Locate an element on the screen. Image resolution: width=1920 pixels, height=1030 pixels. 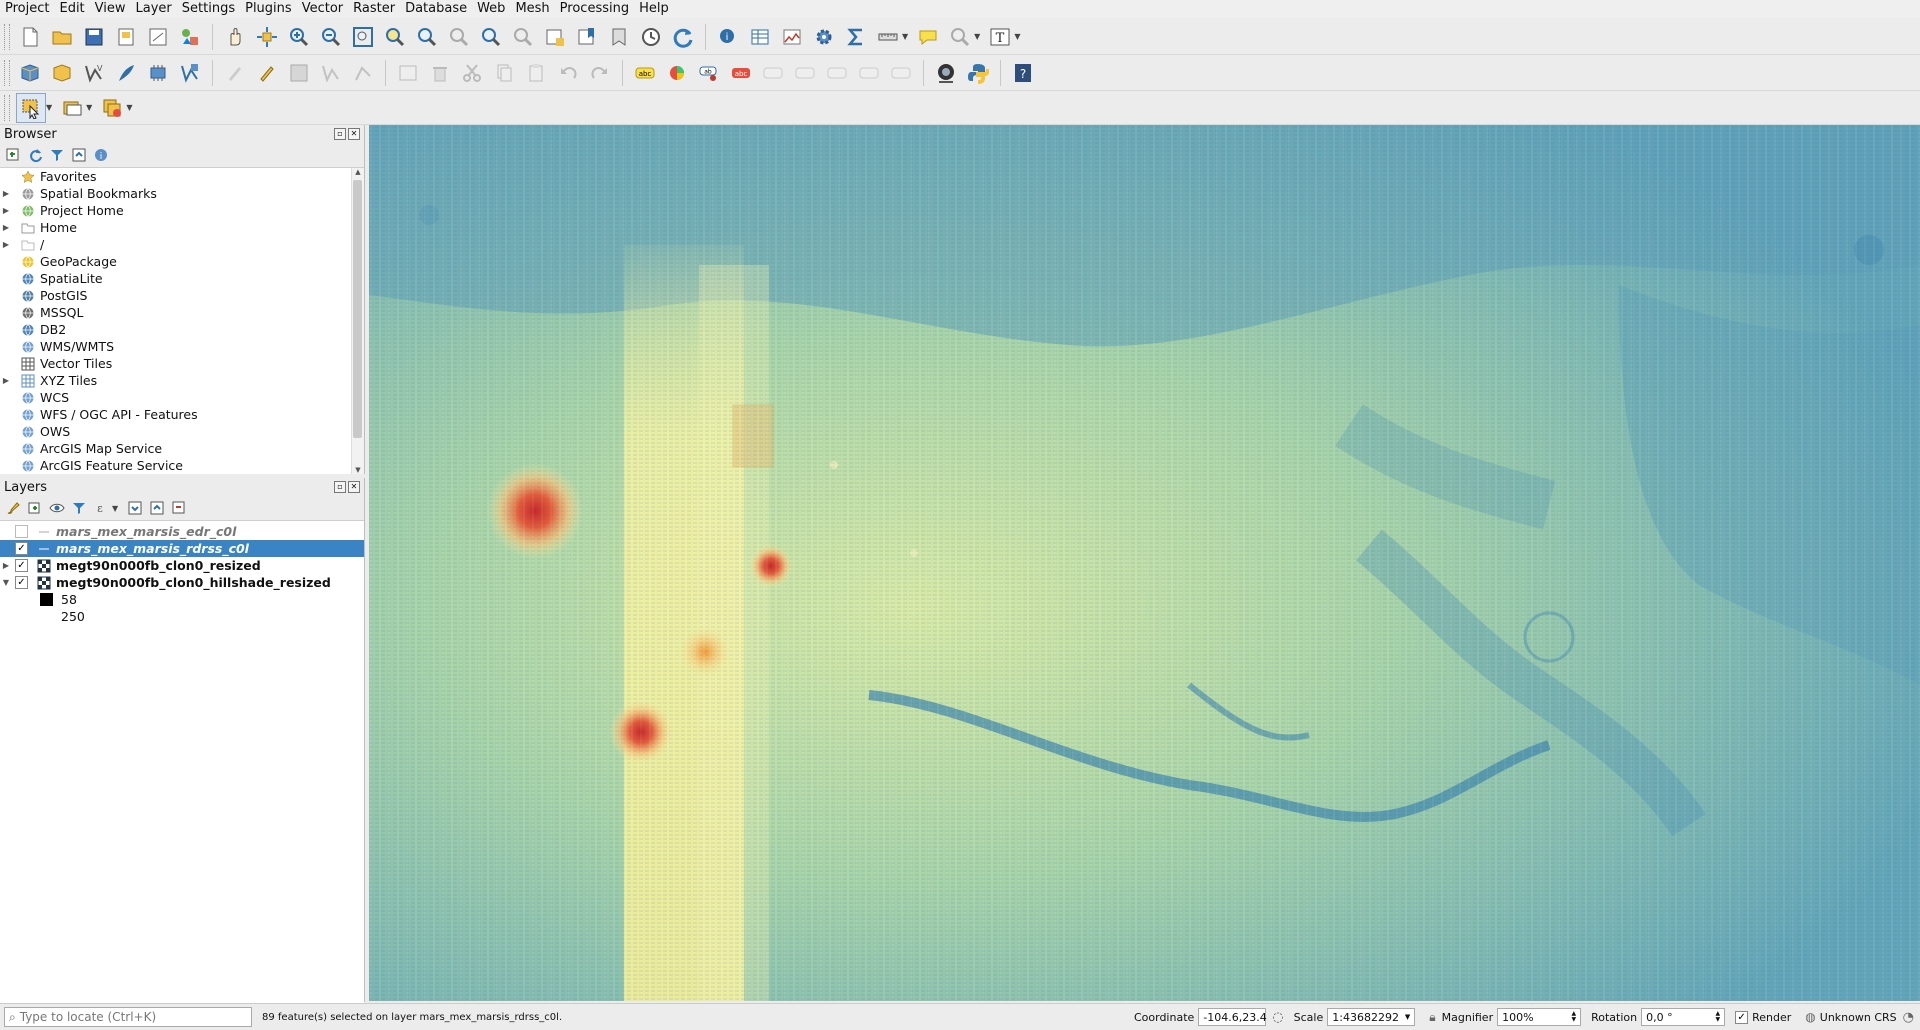
select-features-dropdown: ▼ is located at coordinates (49, 107).